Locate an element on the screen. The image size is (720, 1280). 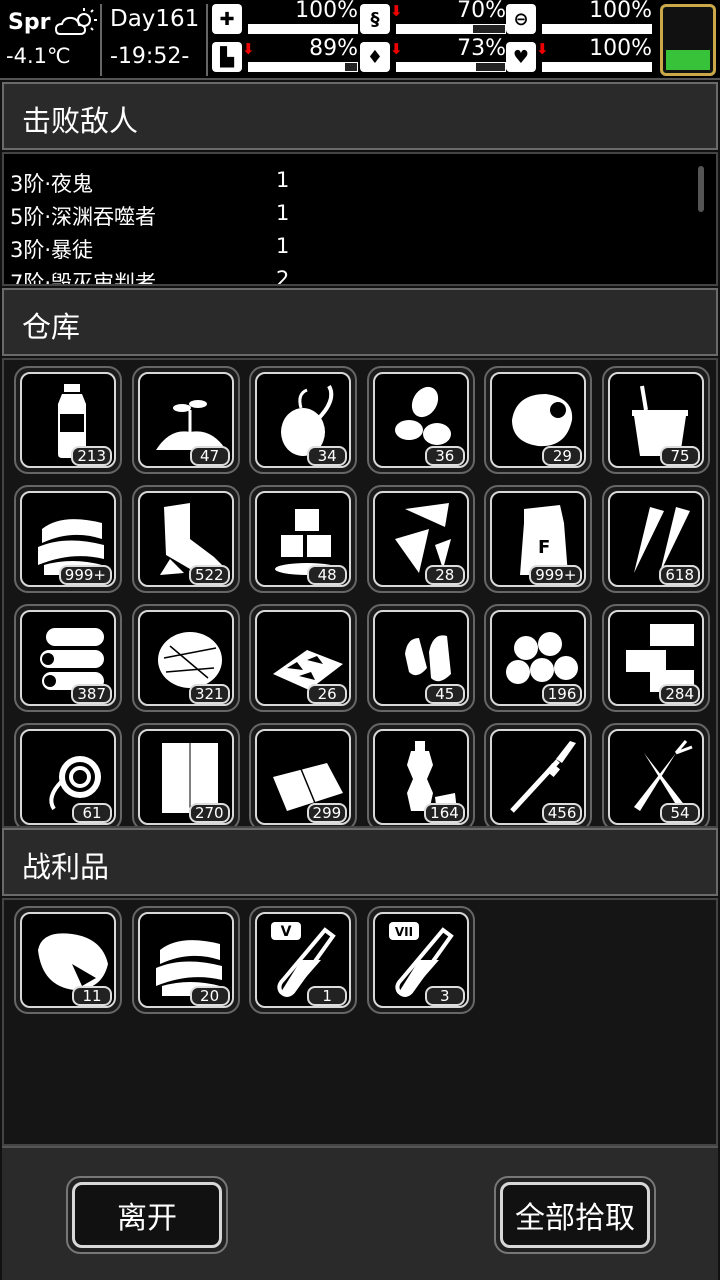
storage-header: 仓库 is located at coordinates (360, 322).